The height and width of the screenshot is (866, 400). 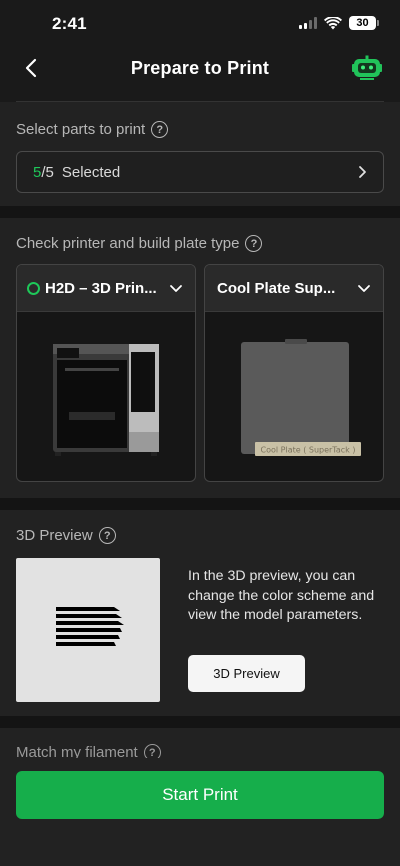 What do you see at coordinates (200, 23) in the screenshot?
I see `status-bar: 2:41 30` at bounding box center [200, 23].